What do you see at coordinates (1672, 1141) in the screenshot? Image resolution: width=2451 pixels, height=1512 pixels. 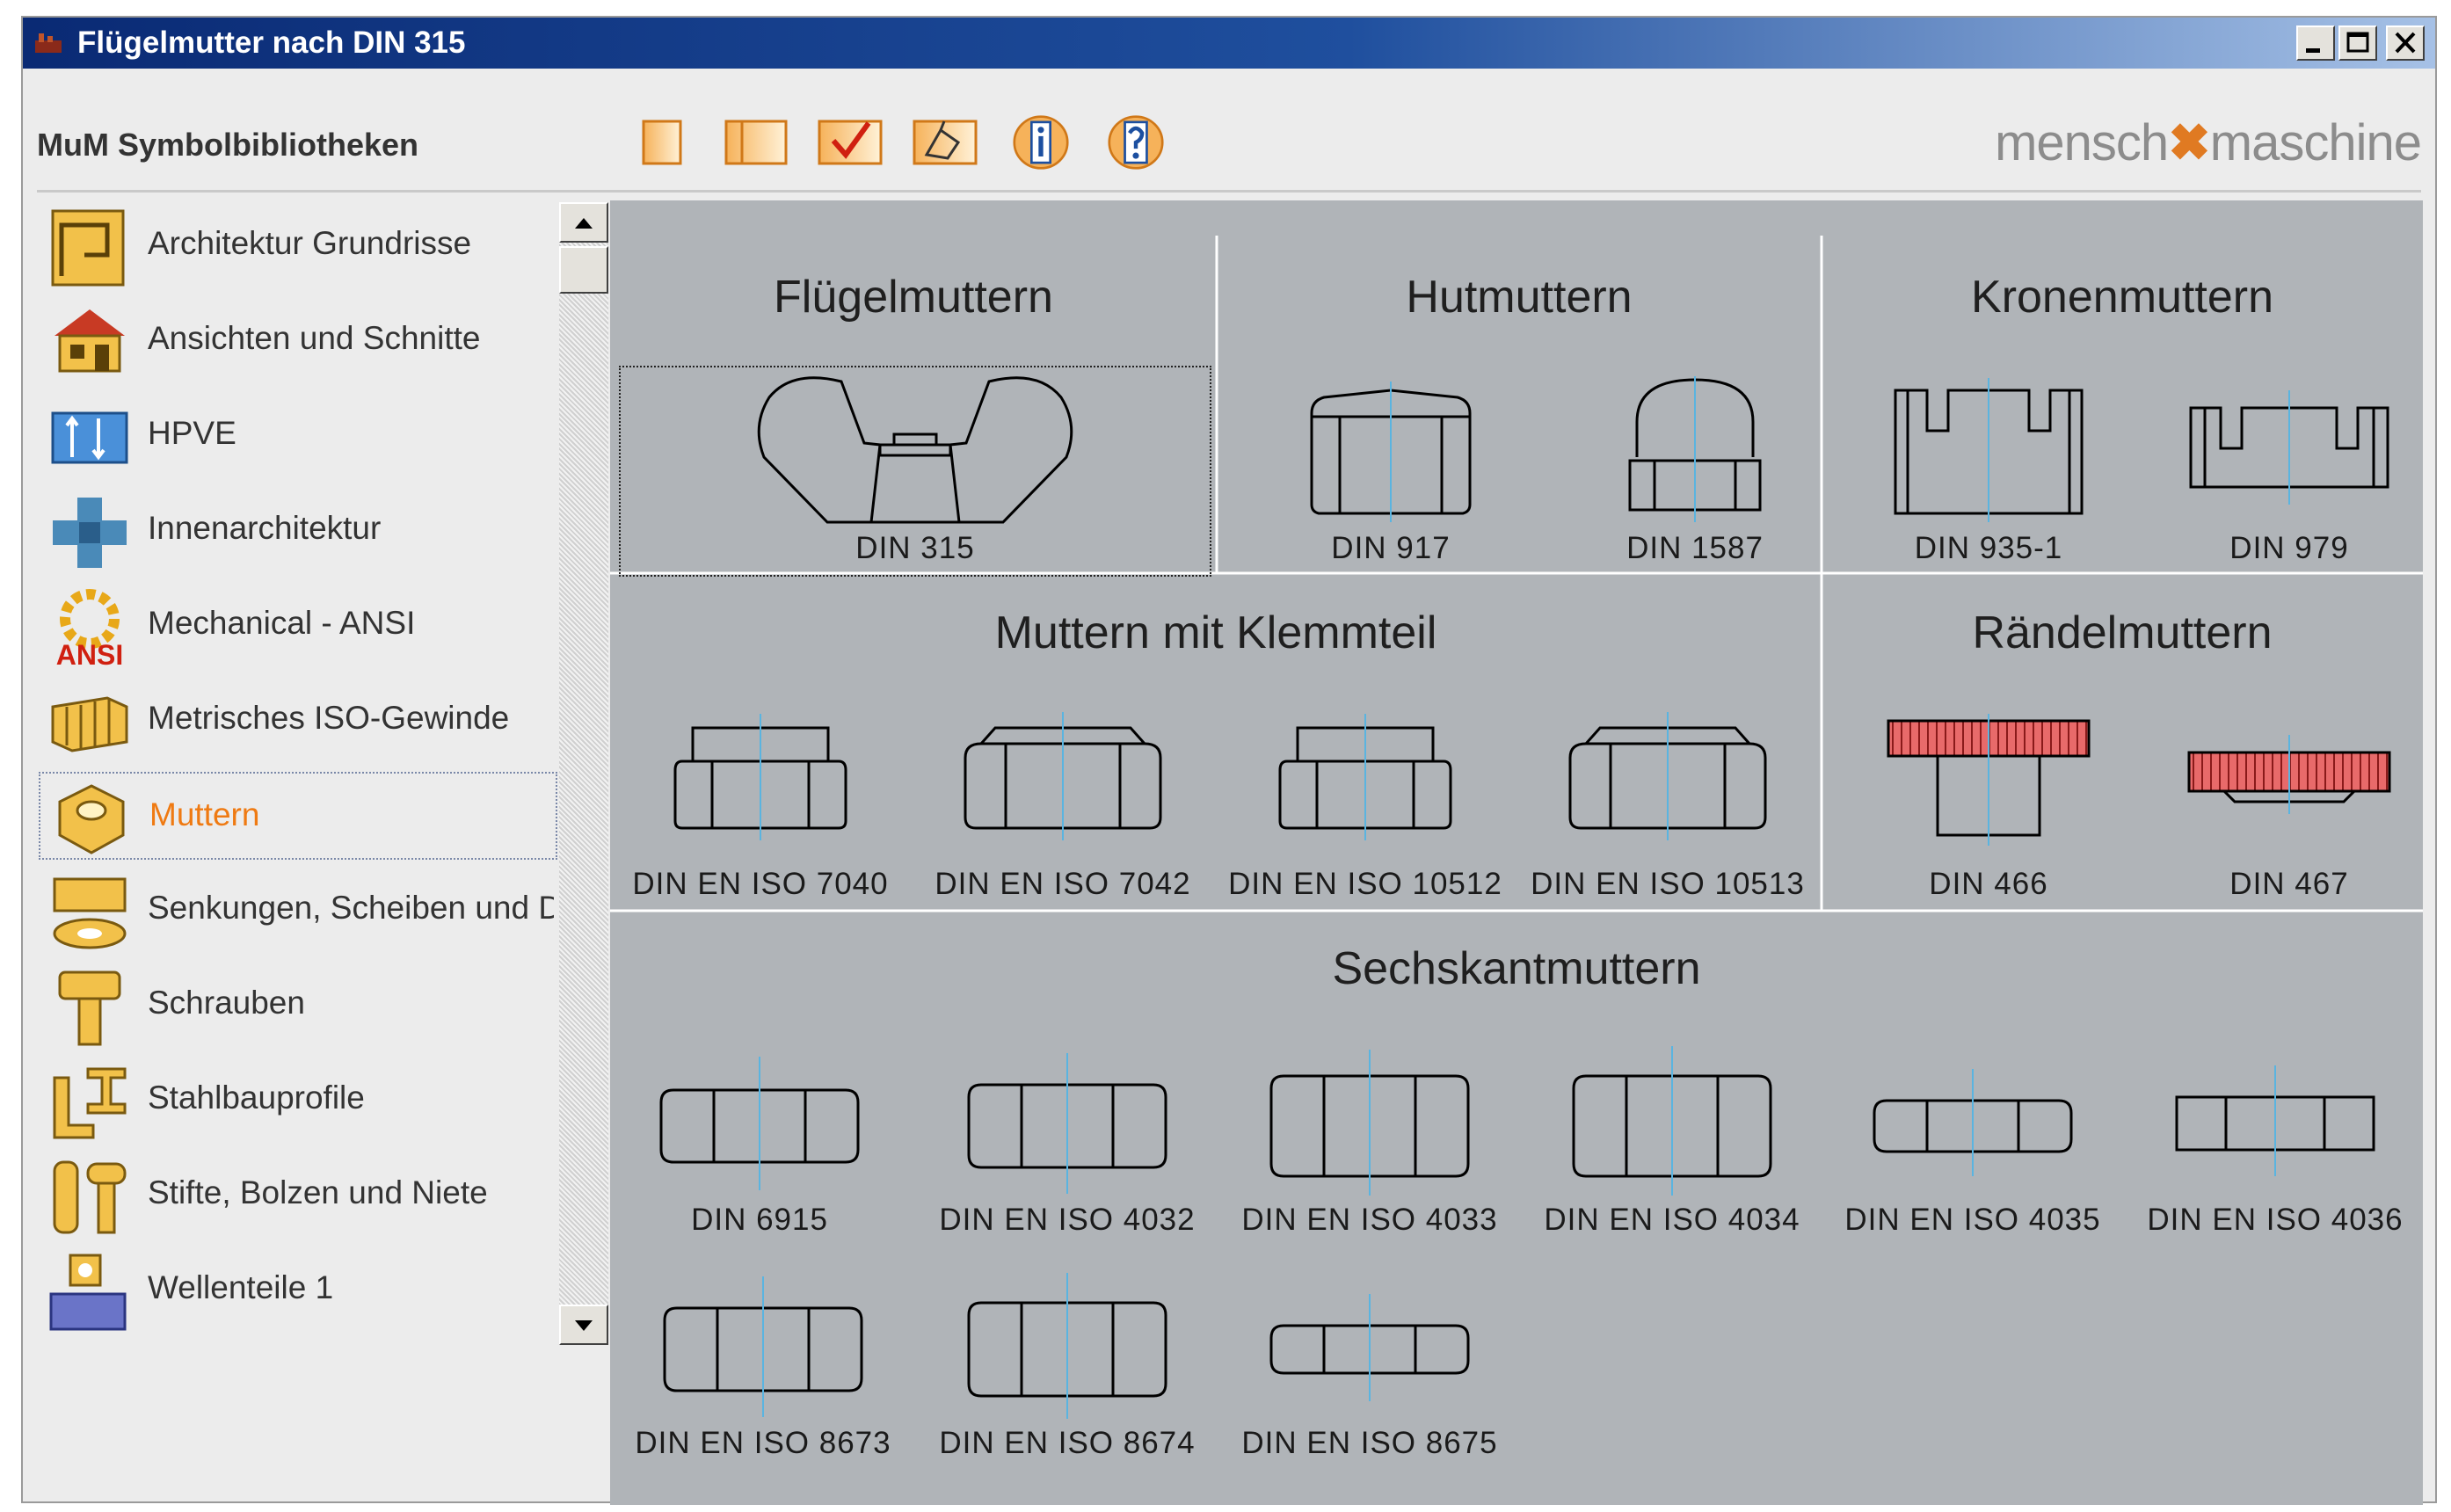 I see `symbol-din-en-iso-4034: DIN EN ISO 4034` at bounding box center [1672, 1141].